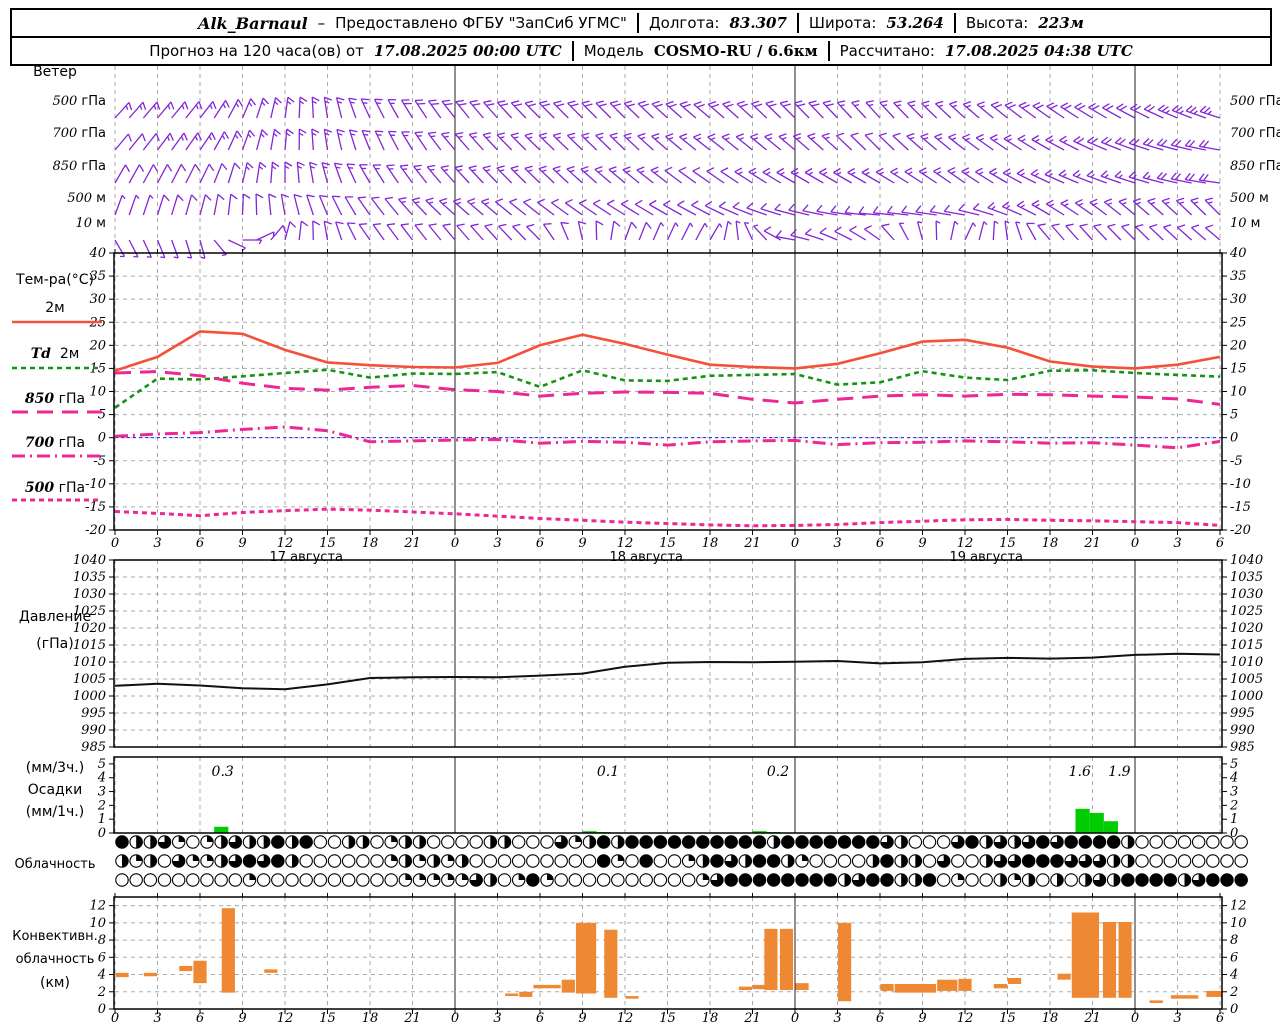 The width and height of the screenshot is (1280, 1024). I want to click on wind-level-label: 700 гПа, so click(79, 133).